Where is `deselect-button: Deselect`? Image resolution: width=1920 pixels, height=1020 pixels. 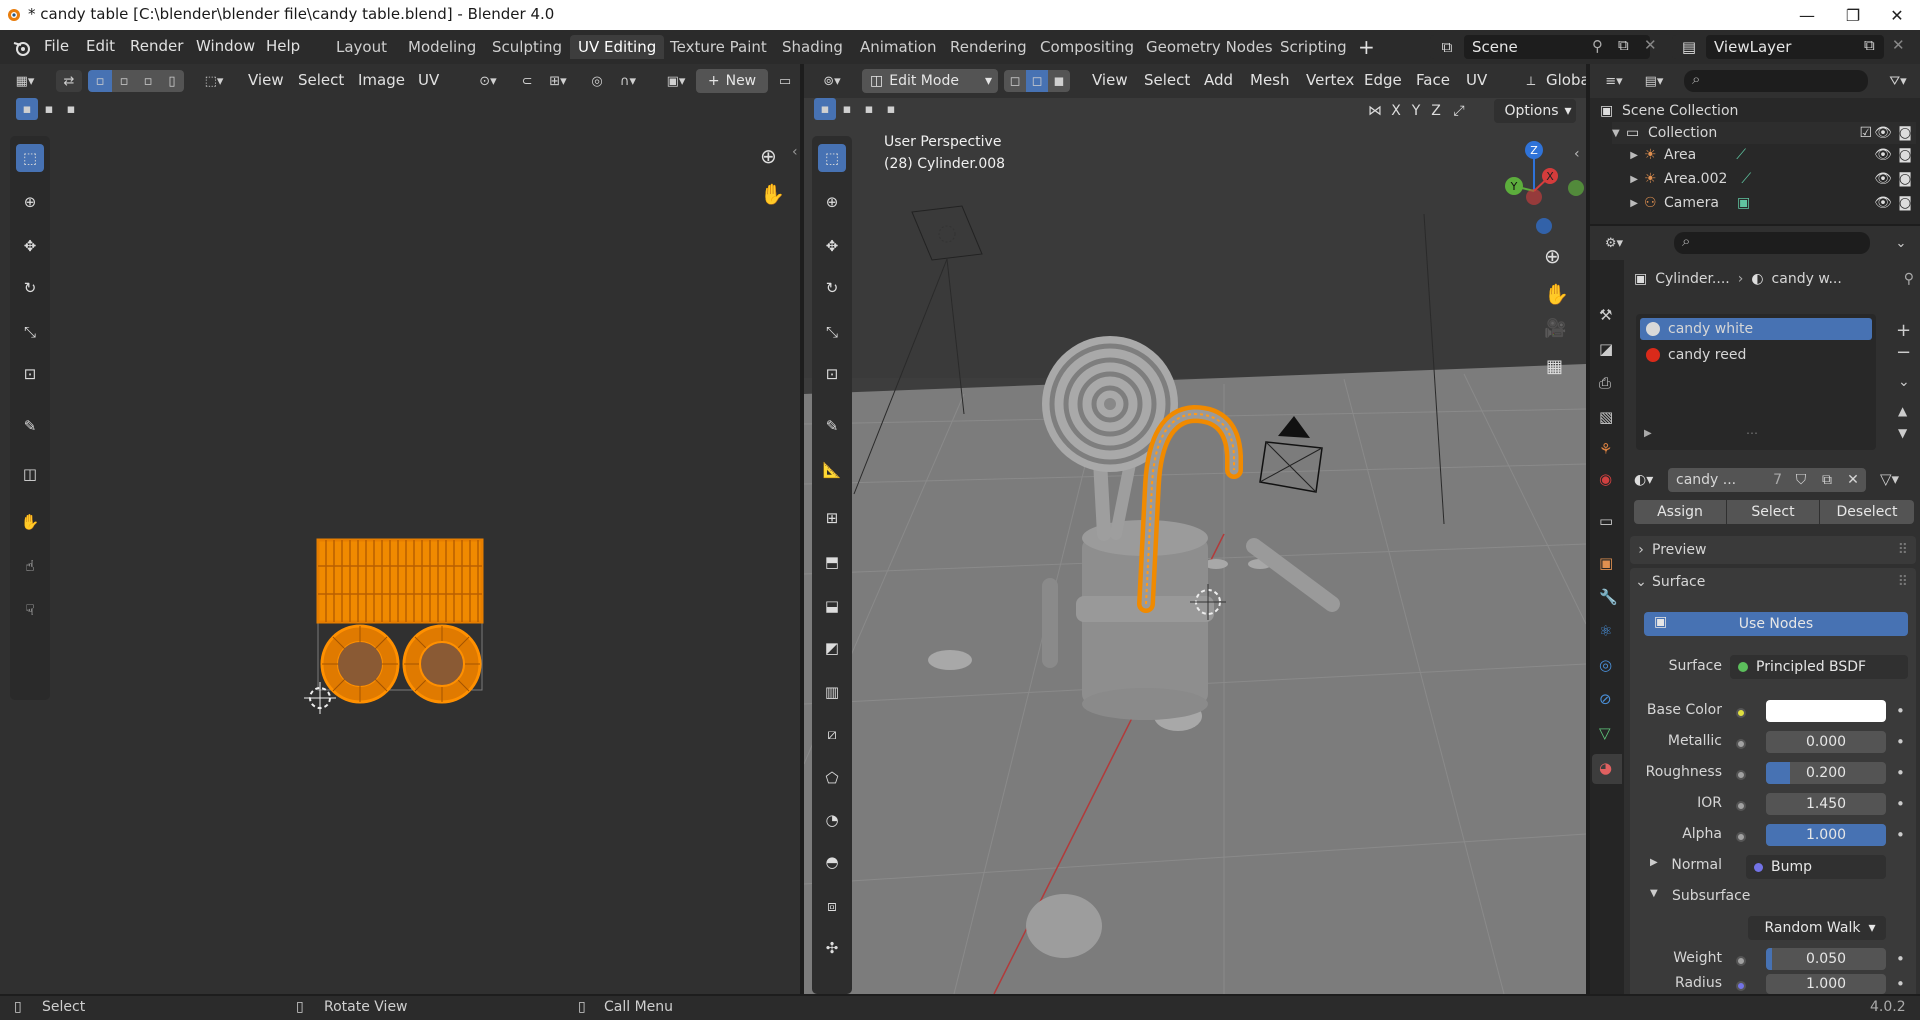 deselect-button: Deselect is located at coordinates (1867, 512).